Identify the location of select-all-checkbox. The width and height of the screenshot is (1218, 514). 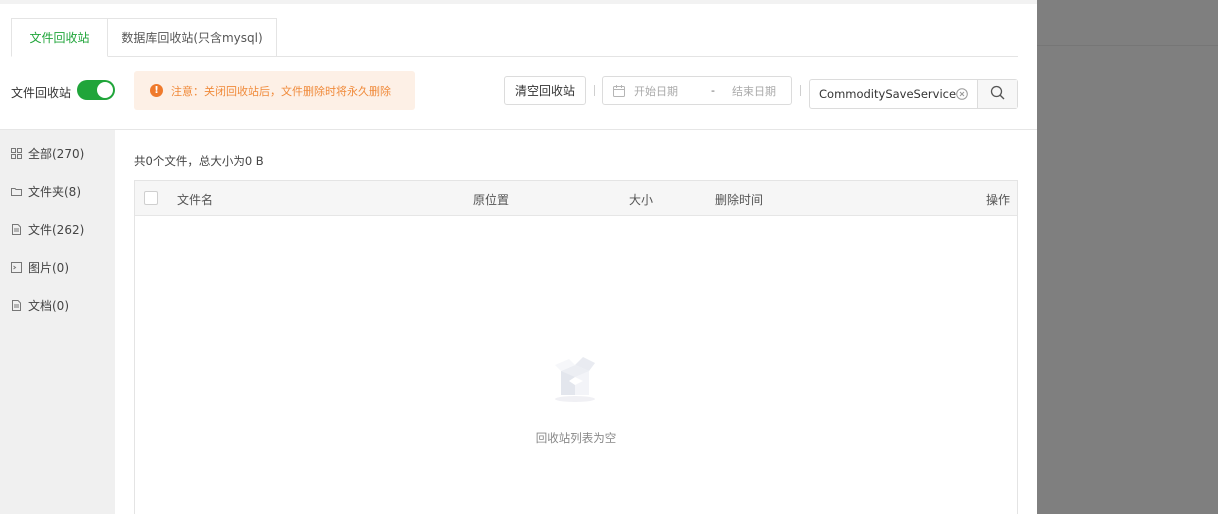
(151, 198).